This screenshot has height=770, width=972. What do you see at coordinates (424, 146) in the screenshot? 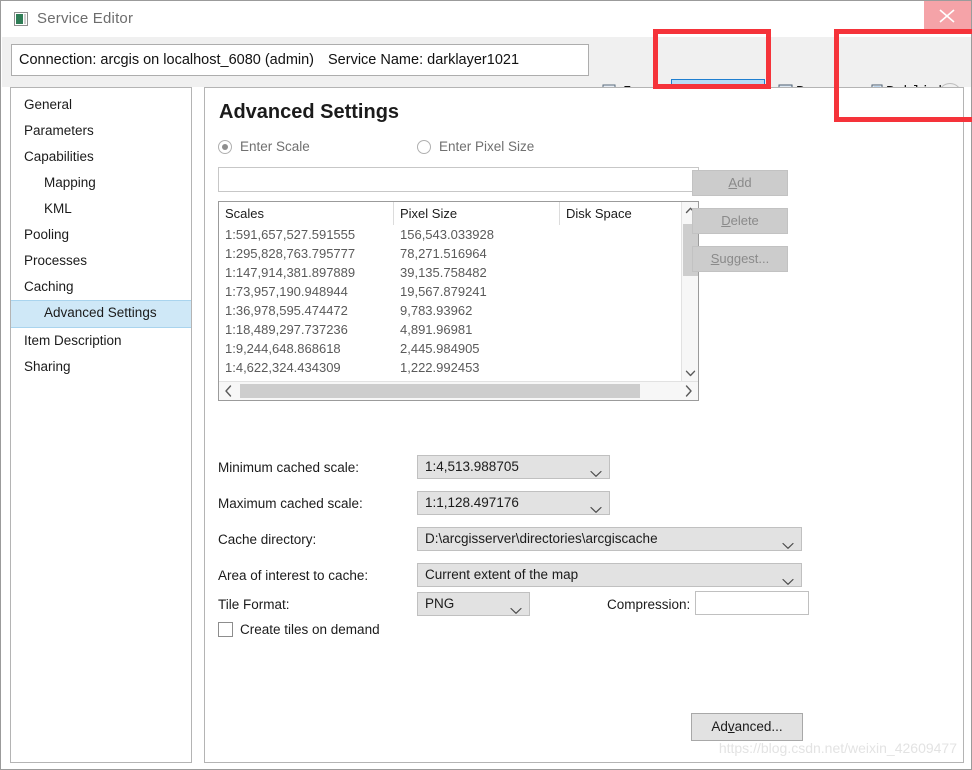
I see `radio-enter-pixel-size-indicator` at bounding box center [424, 146].